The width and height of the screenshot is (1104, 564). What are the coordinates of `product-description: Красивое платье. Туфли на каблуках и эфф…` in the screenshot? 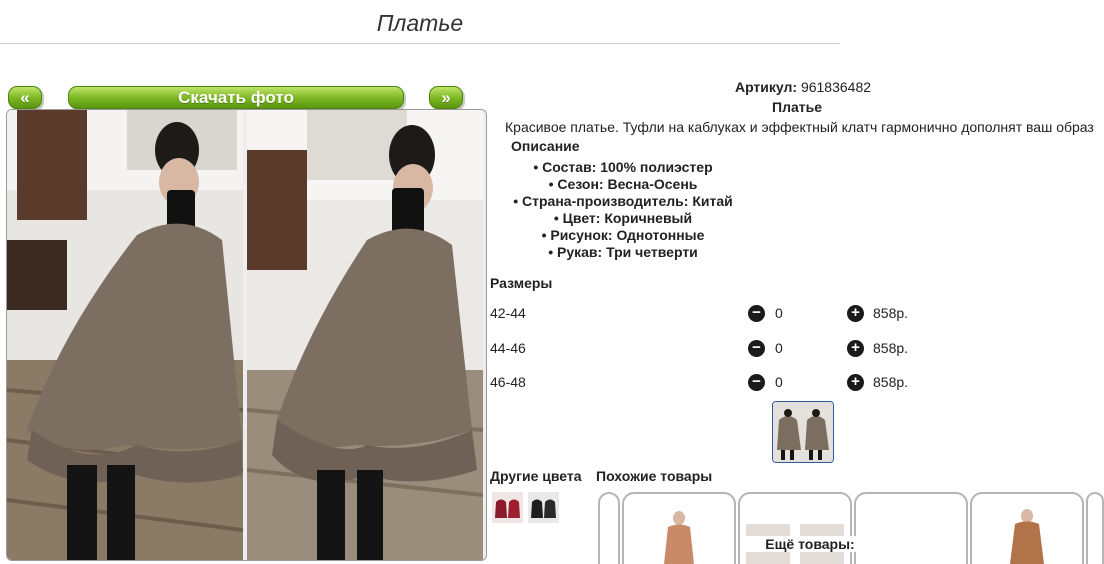 It's located at (799, 127).